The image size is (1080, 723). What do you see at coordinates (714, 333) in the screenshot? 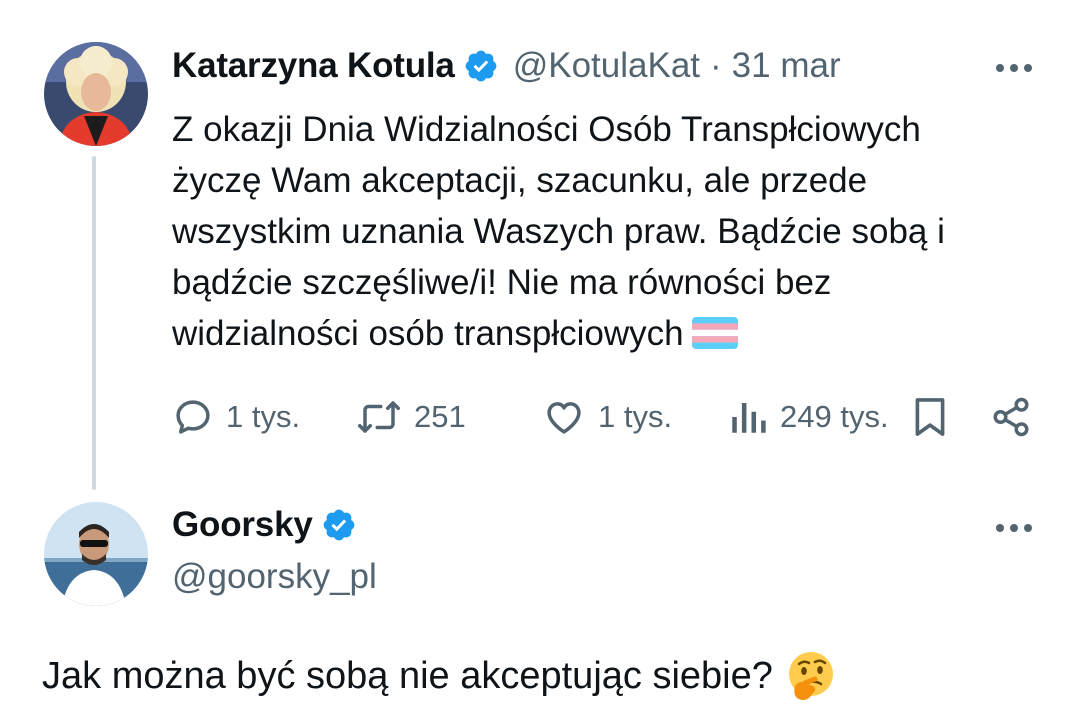
I see `transgender-flag-icon` at bounding box center [714, 333].